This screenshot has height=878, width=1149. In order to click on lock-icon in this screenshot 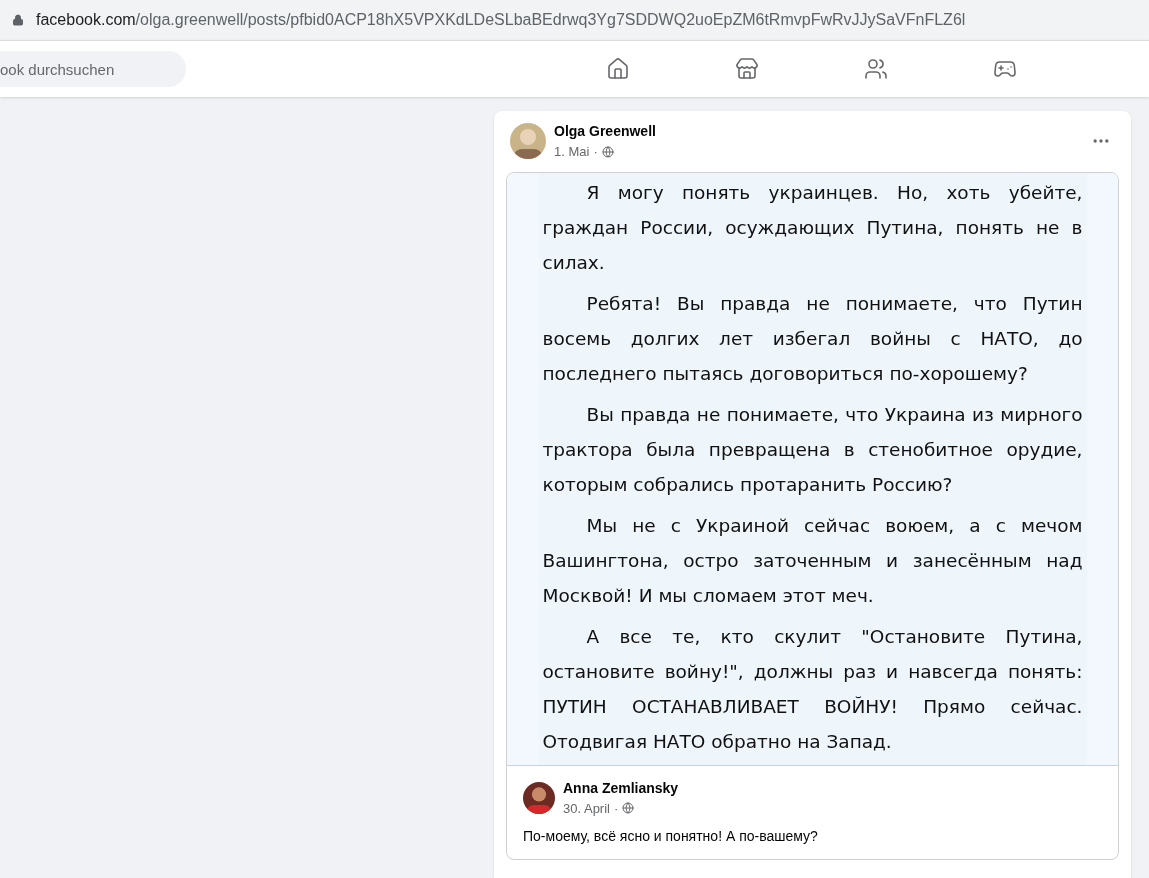, I will do `click(18, 20)`.